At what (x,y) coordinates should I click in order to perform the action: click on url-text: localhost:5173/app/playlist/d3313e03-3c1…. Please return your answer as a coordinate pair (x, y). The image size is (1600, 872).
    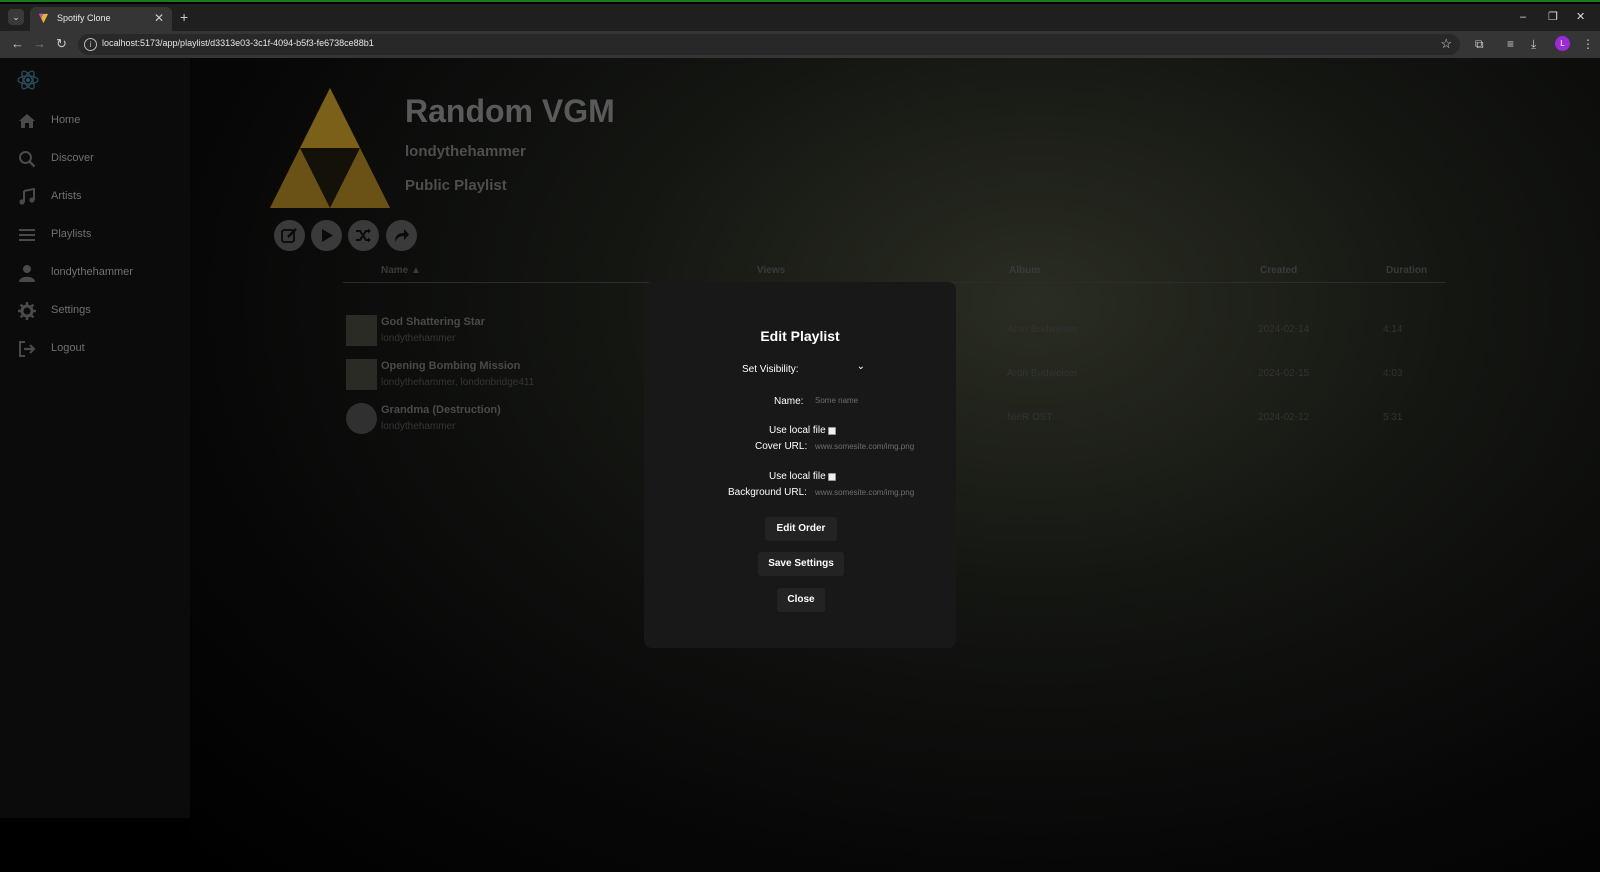
    Looking at the image, I should click on (238, 43).